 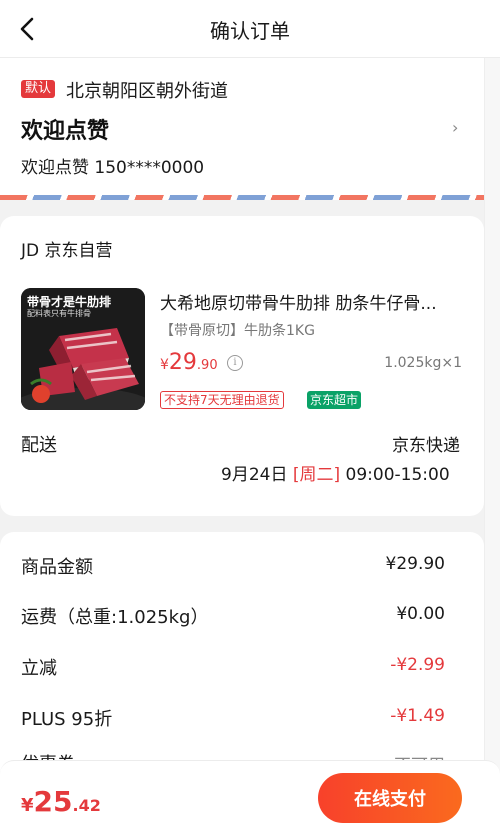 What do you see at coordinates (57, 567) in the screenshot?
I see `subtotal-label: 商品金额` at bounding box center [57, 567].